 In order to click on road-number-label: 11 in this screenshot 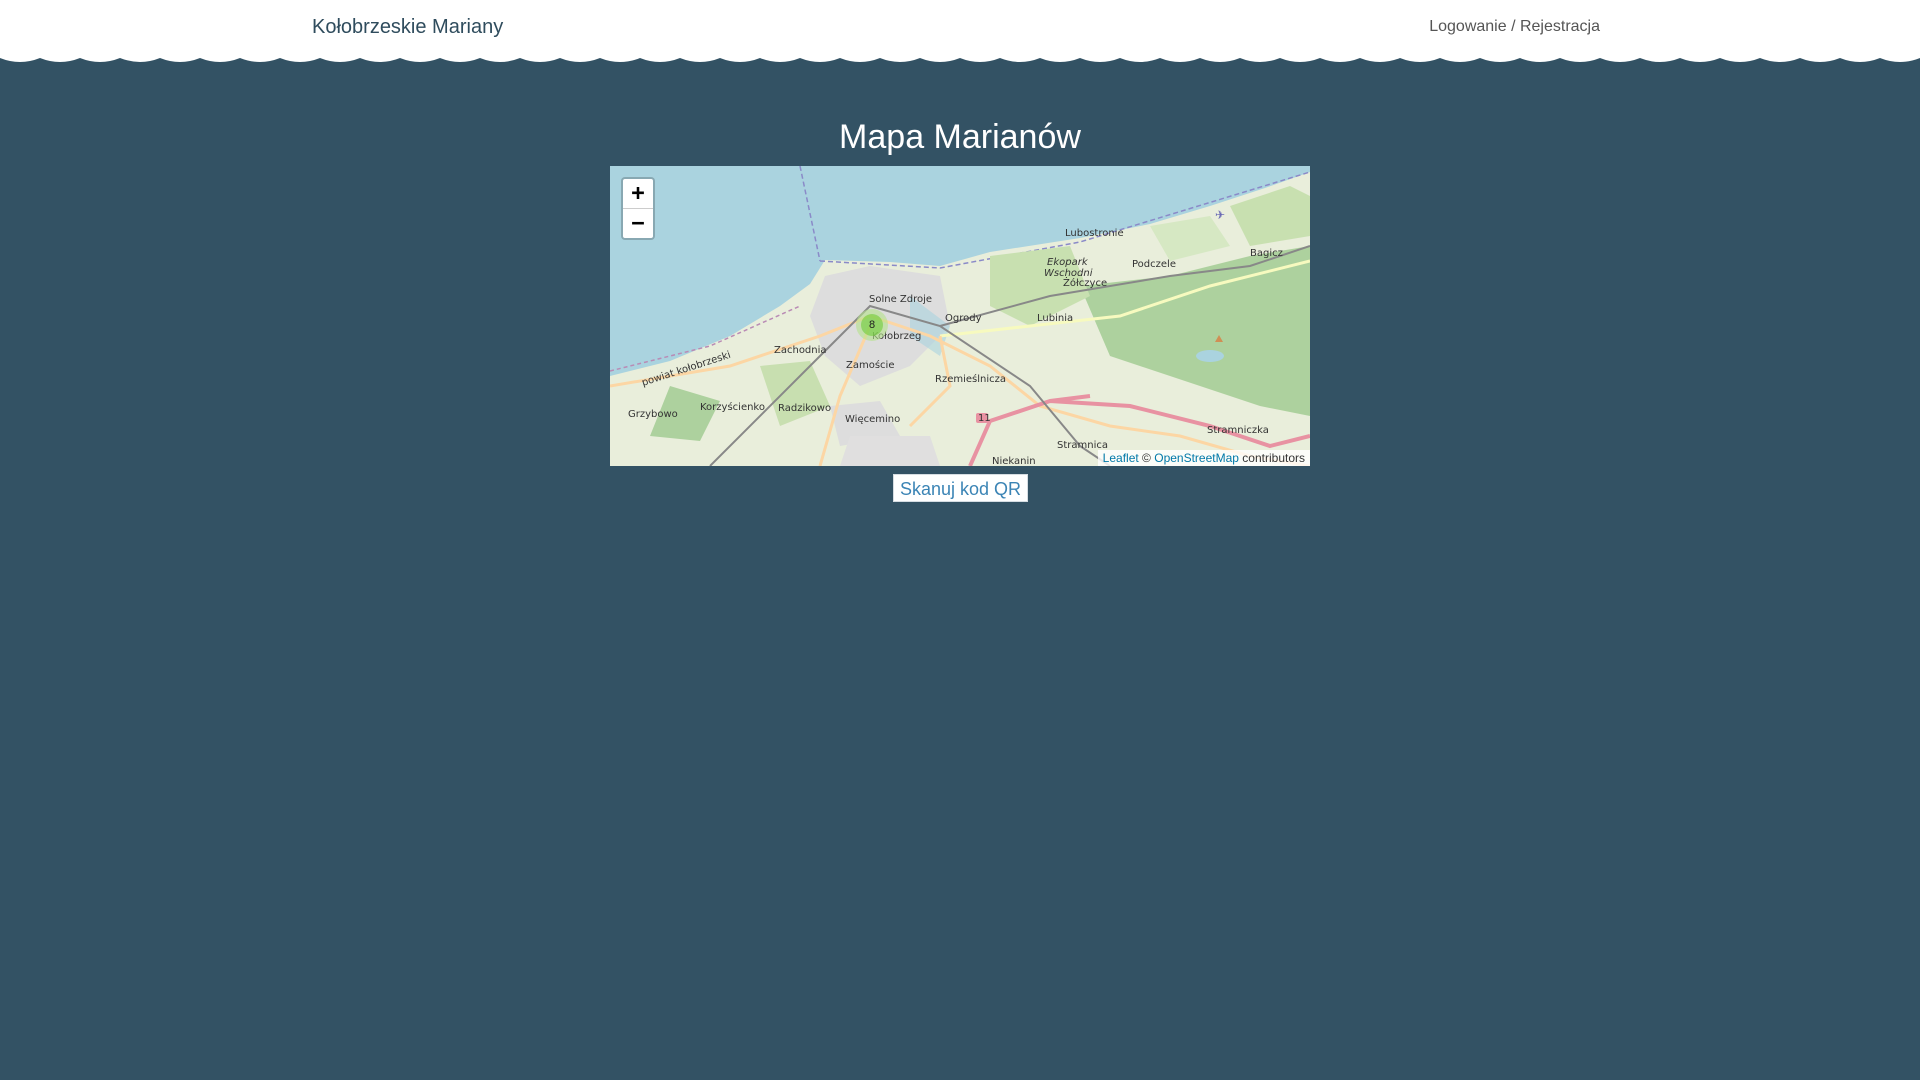, I will do `click(984, 418)`.